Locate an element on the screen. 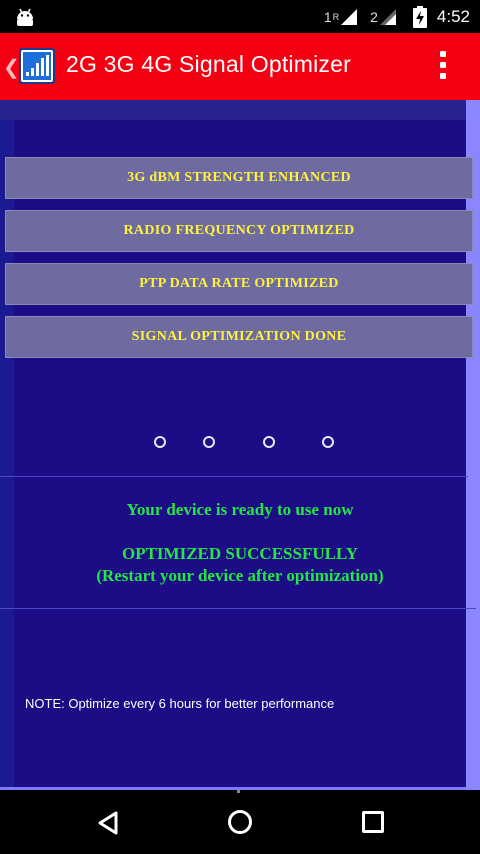 The width and height of the screenshot is (480, 854). roaming-label: R is located at coordinates (336, 16).